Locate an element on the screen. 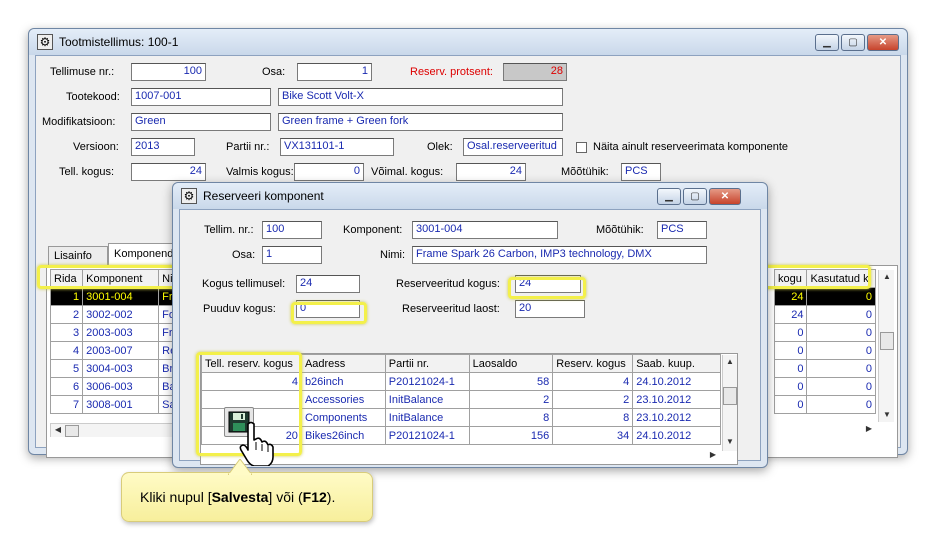 This screenshot has width=942, height=537. stock-grid-vscroll: ▲ ▼ is located at coordinates (729, 403).